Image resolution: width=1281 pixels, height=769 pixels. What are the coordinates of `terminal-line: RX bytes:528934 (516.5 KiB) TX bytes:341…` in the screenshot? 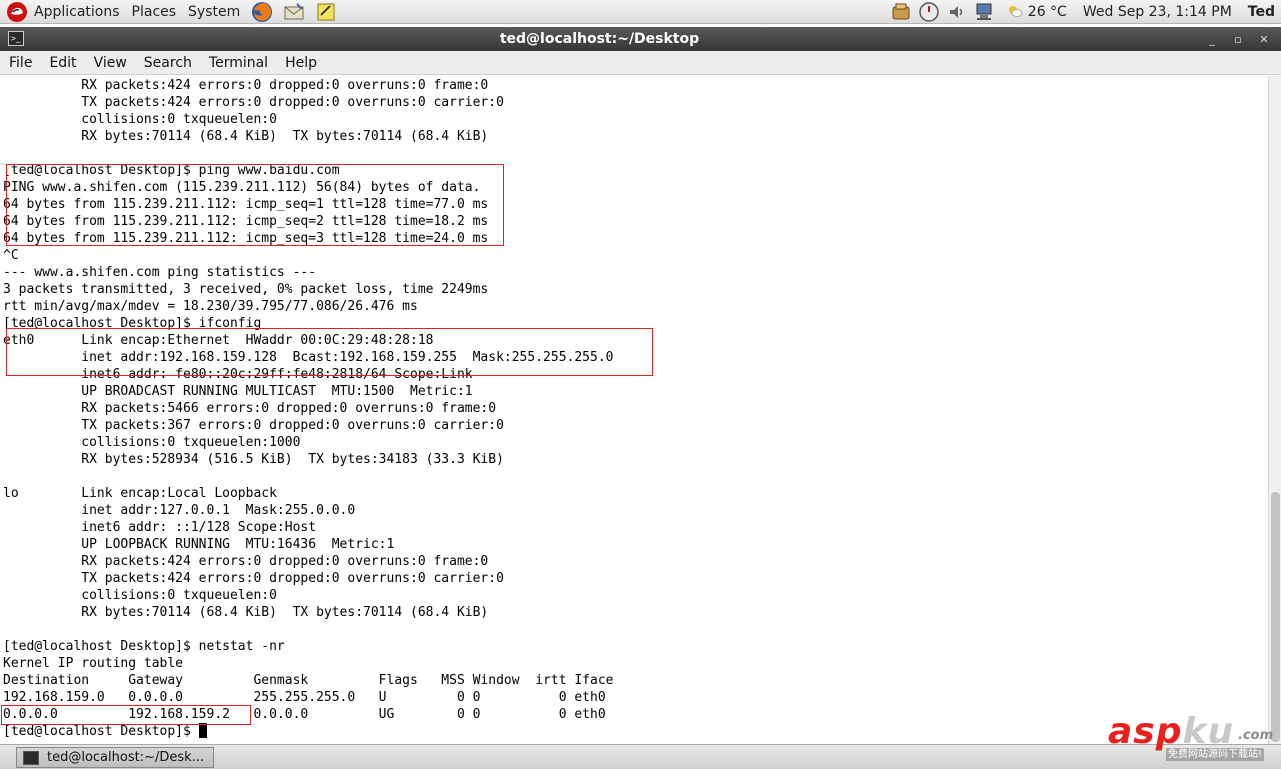 It's located at (308, 459).